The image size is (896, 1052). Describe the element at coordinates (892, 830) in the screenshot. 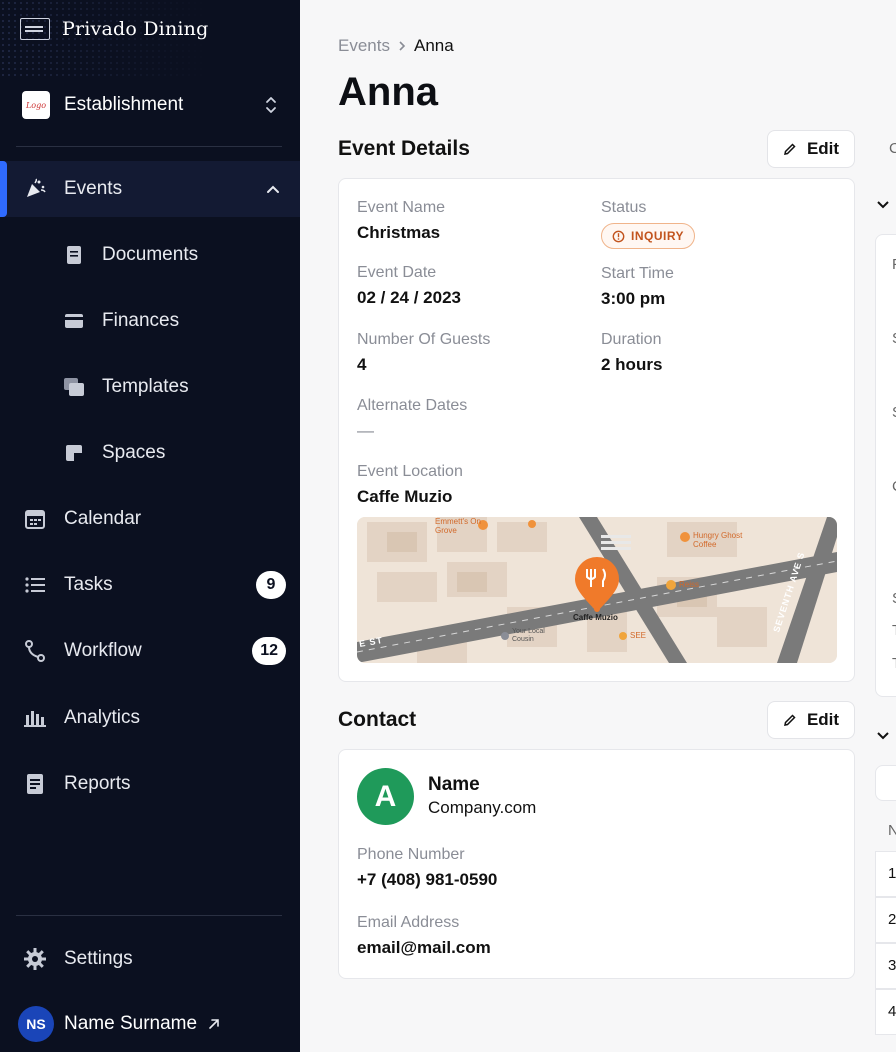

I see `right-peek-text: N` at that location.